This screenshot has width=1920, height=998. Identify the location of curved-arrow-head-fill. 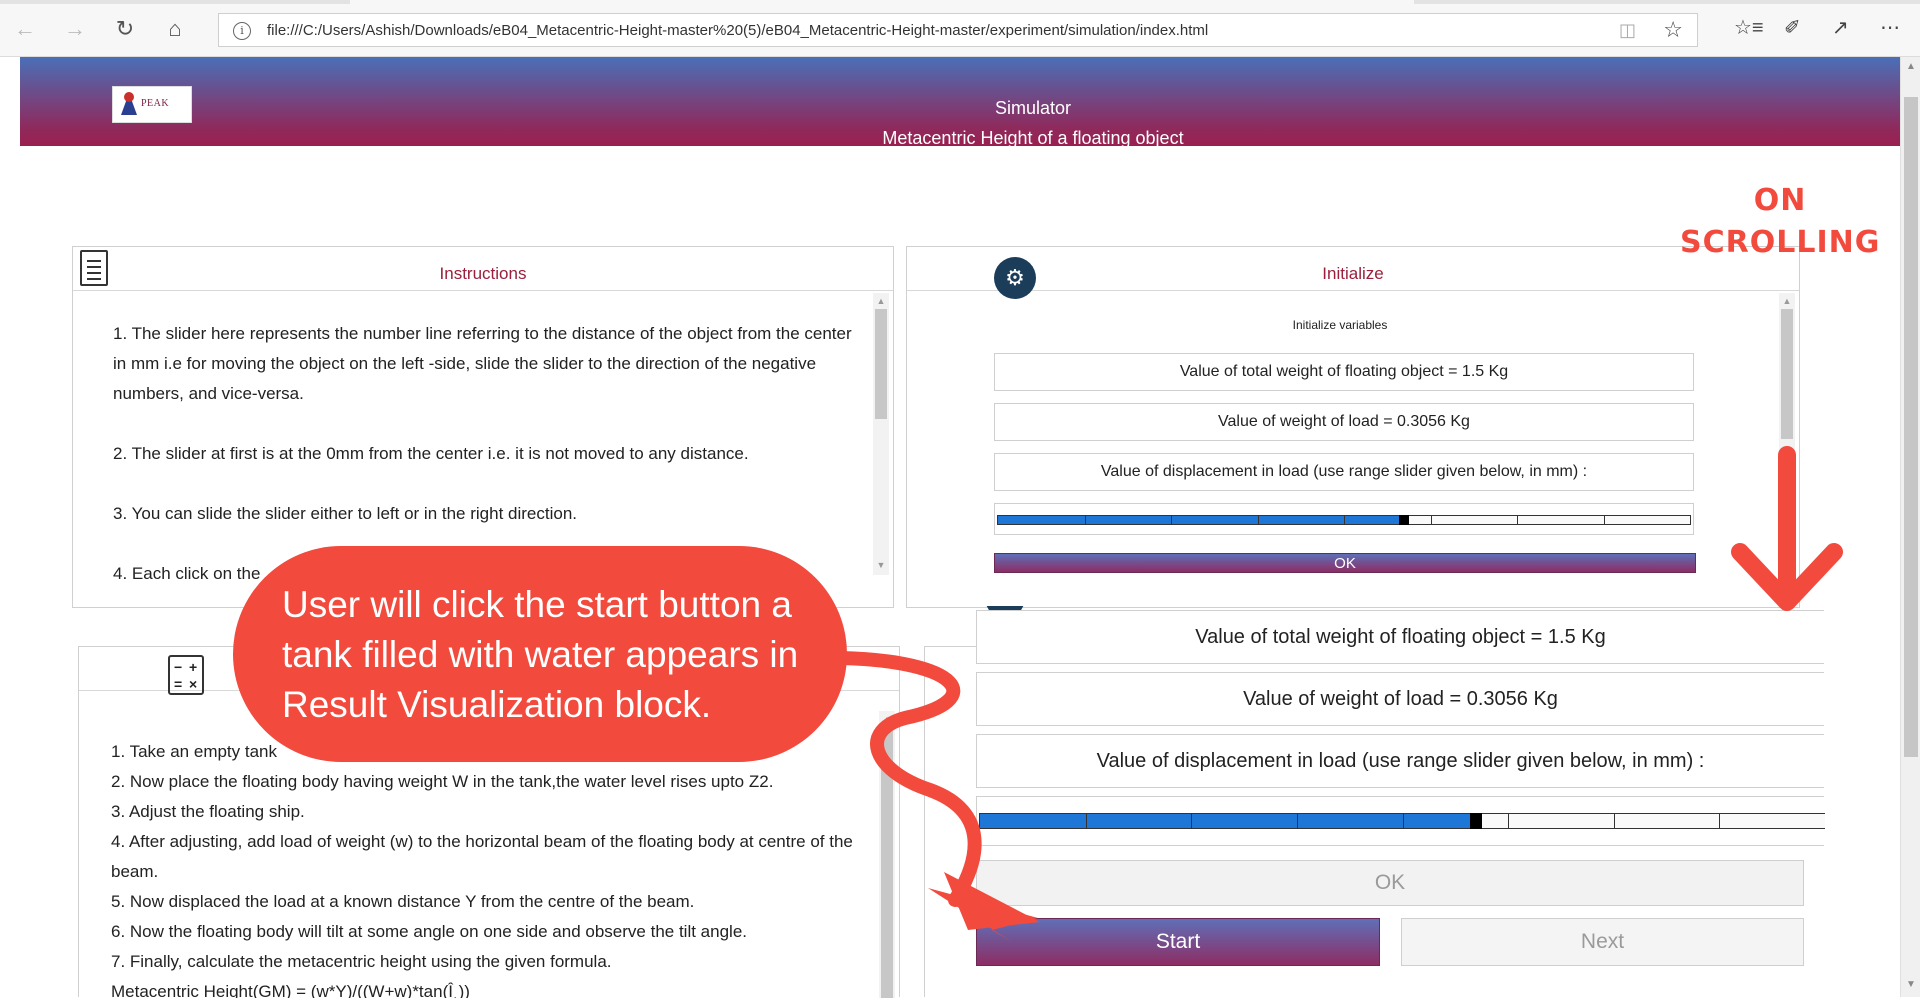
(992, 901).